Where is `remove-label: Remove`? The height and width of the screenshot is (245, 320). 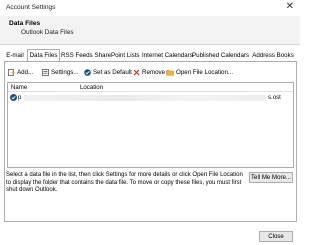 remove-label: Remove is located at coordinates (154, 72).